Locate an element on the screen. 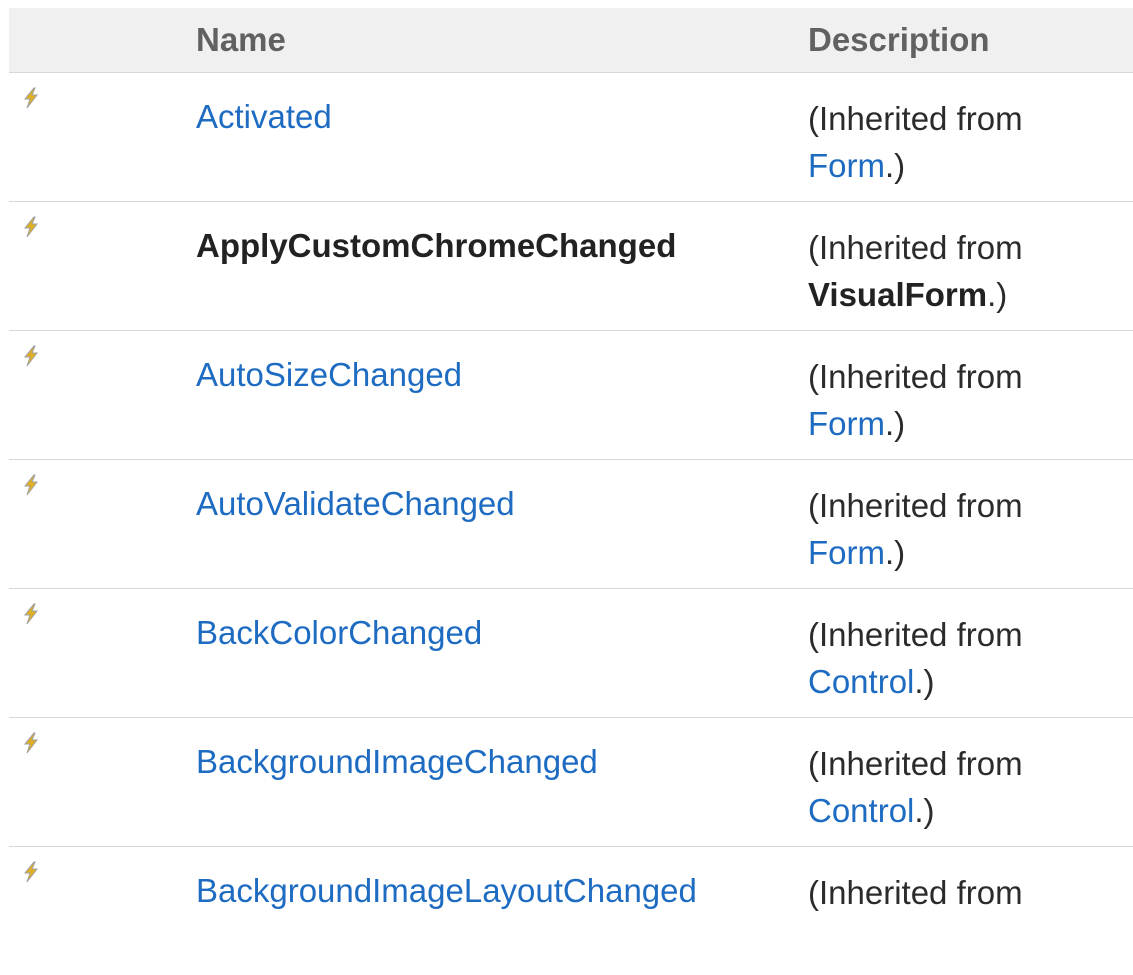 The width and height of the screenshot is (1133, 975). member-description: (Inherited from VisualForm.) is located at coordinates (915, 271).